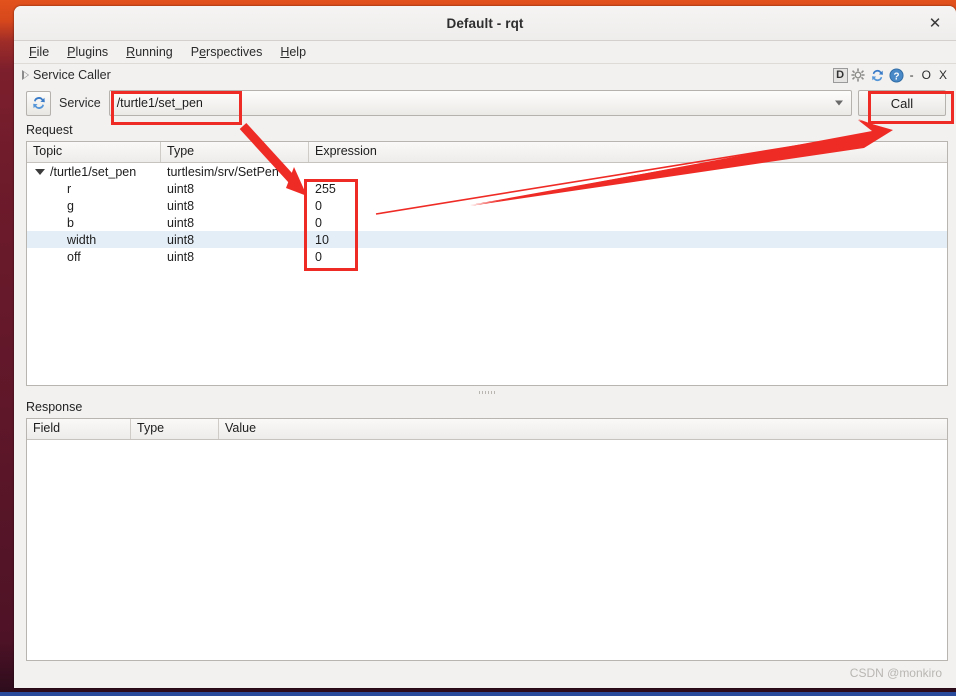 The image size is (956, 696). What do you see at coordinates (485, 75) in the screenshot?
I see `dock-widget-titlebar: Service Caller D ? - O X` at bounding box center [485, 75].